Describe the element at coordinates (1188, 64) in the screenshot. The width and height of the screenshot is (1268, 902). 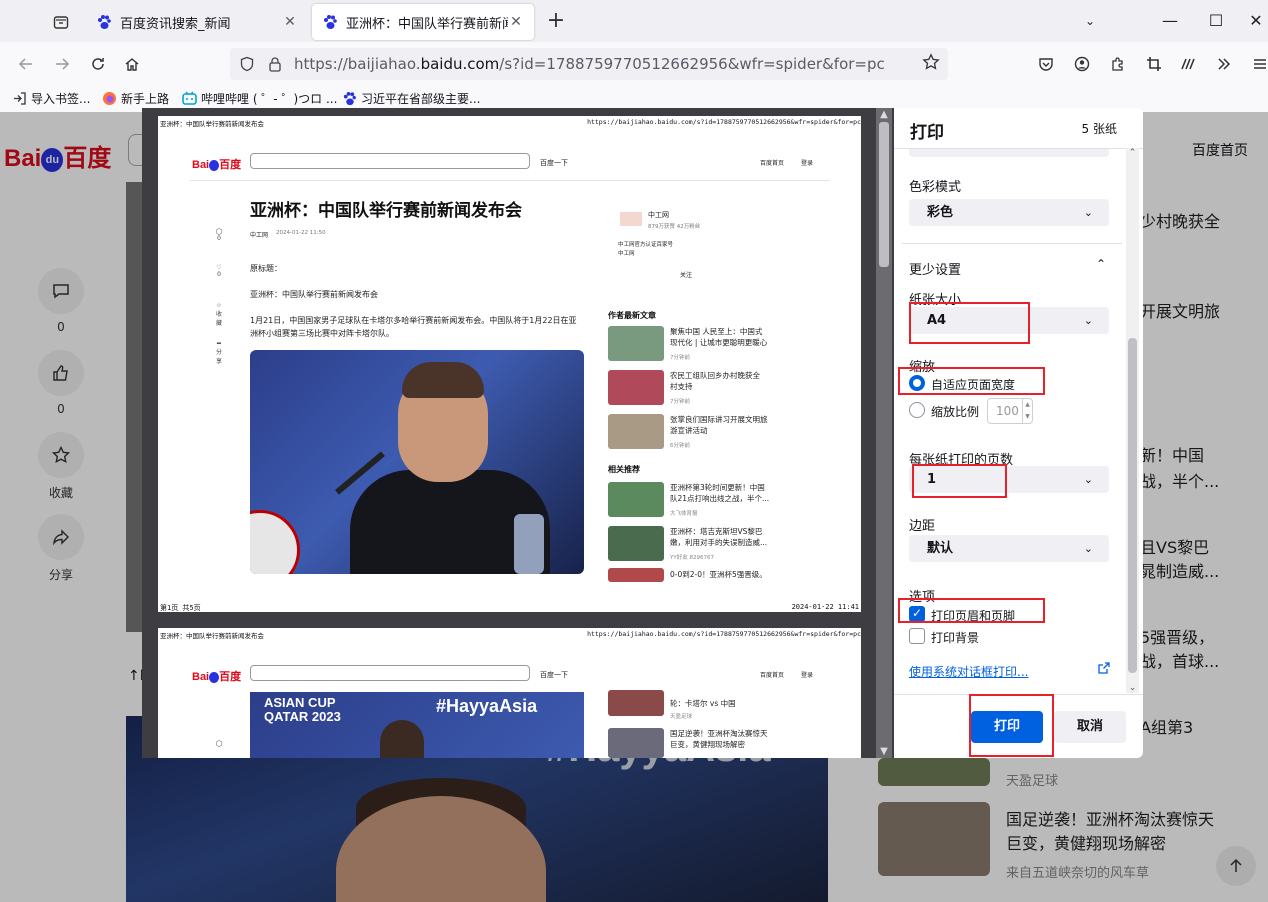
I see `reader-view-button` at that location.